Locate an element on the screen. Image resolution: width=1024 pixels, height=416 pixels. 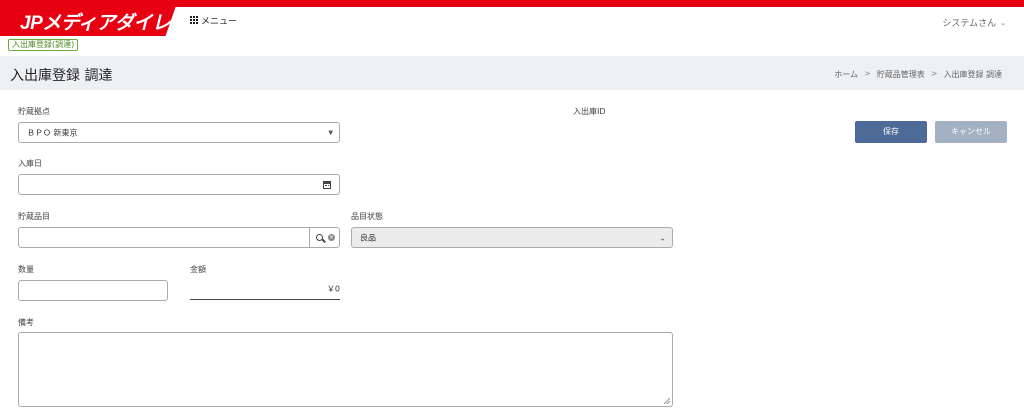
breadcrumb: ホーム > 貯蔵品管理表 > 入出庫登録 調達 is located at coordinates (918, 74).